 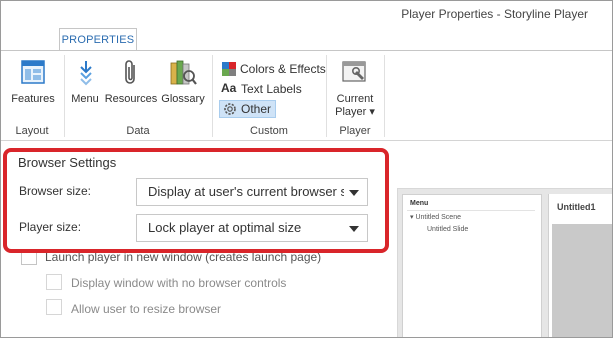 What do you see at coordinates (283, 69) in the screenshot?
I see `colors-effects-label: Colors & Effects` at bounding box center [283, 69].